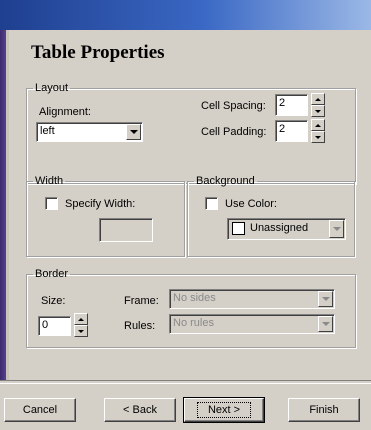 This screenshot has height=430, width=371. I want to click on size-spinner, so click(81, 325).